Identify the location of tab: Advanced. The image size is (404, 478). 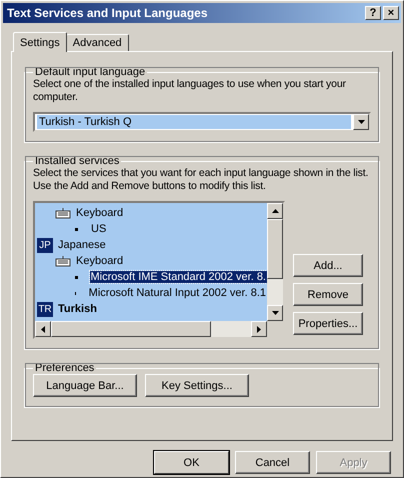
(97, 42).